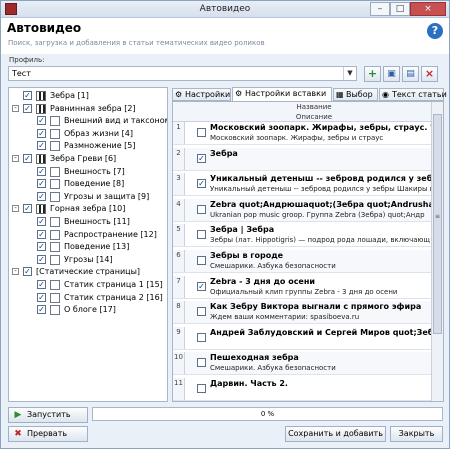 The image size is (450, 449). I want to click on table-row: 2 ✓ Зебра, so click(302, 159).